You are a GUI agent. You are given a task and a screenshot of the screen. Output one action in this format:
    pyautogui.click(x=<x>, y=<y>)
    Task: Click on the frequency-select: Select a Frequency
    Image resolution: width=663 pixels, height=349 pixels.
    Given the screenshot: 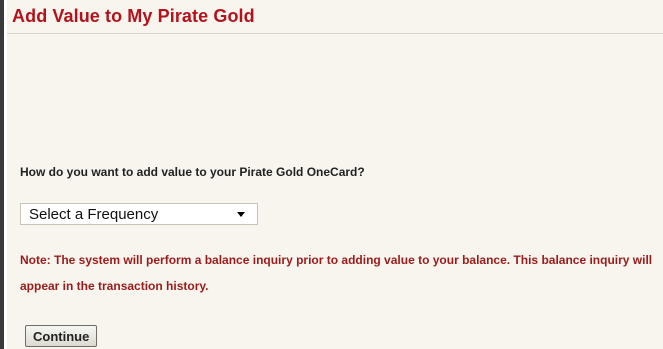 What is the action you would take?
    pyautogui.click(x=139, y=214)
    